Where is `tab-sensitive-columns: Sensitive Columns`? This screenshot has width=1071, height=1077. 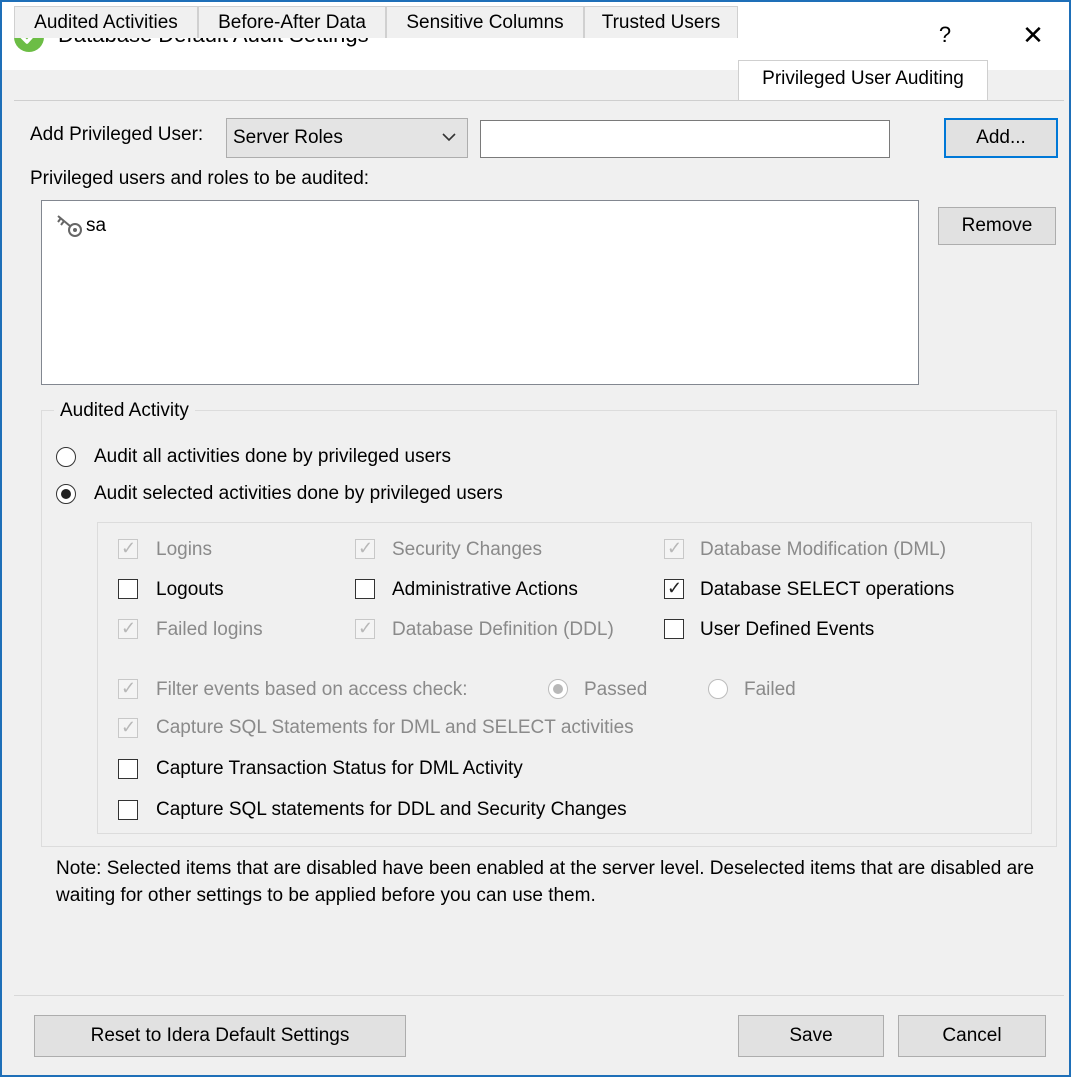
tab-sensitive-columns: Sensitive Columns is located at coordinates (485, 22).